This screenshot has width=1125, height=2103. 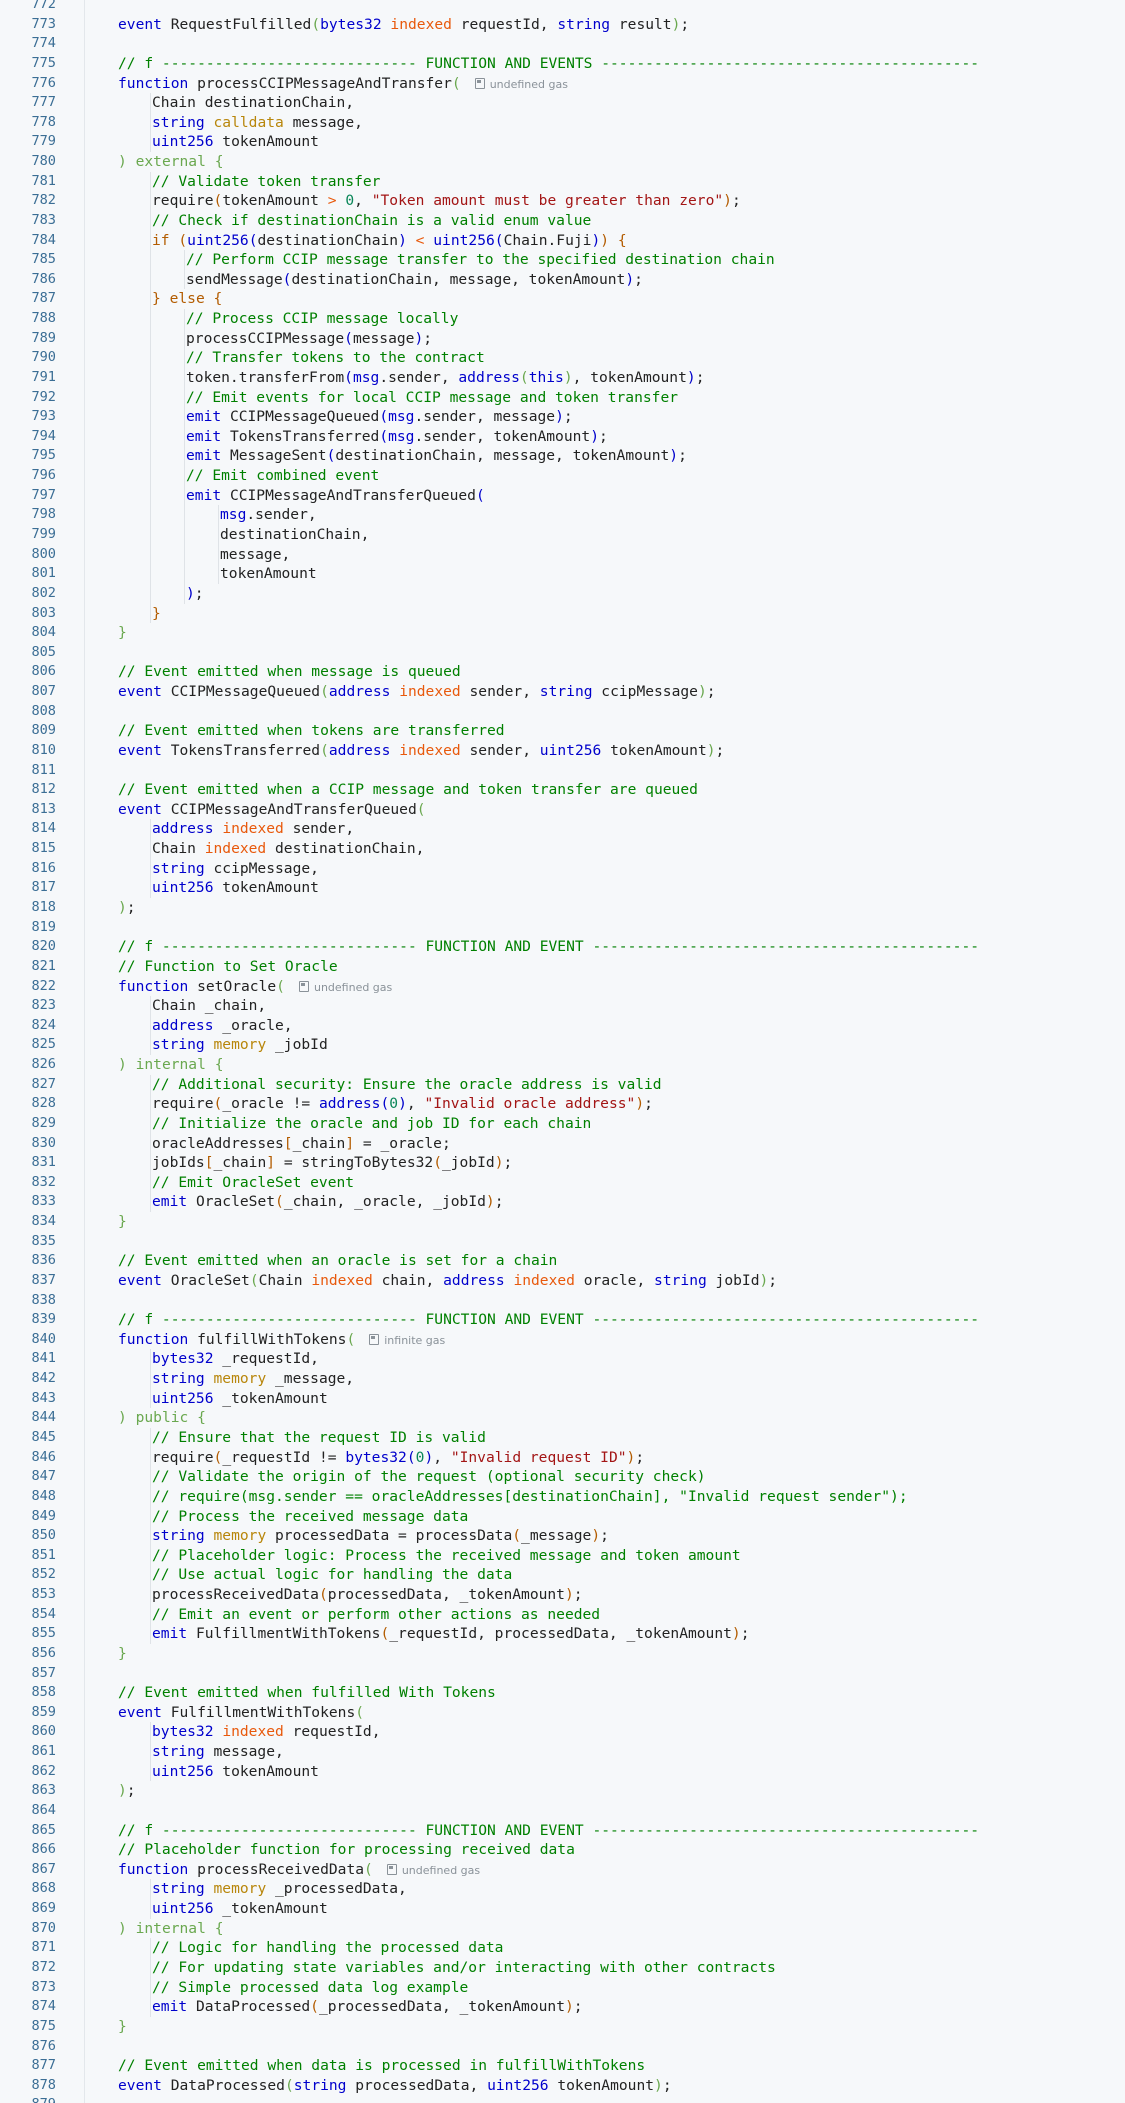 What do you see at coordinates (562, 358) in the screenshot?
I see `code-line: 790 // Transfer tokens to the contract` at bounding box center [562, 358].